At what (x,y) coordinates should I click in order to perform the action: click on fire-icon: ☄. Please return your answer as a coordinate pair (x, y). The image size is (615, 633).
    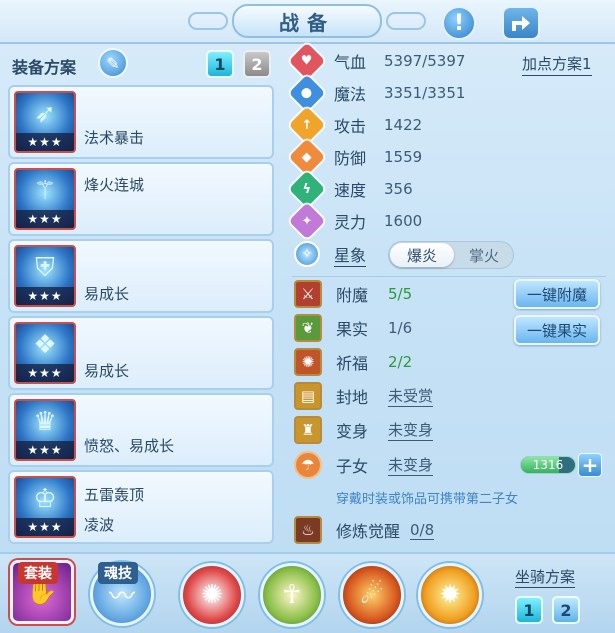
    Looking at the image, I should click on (372, 595).